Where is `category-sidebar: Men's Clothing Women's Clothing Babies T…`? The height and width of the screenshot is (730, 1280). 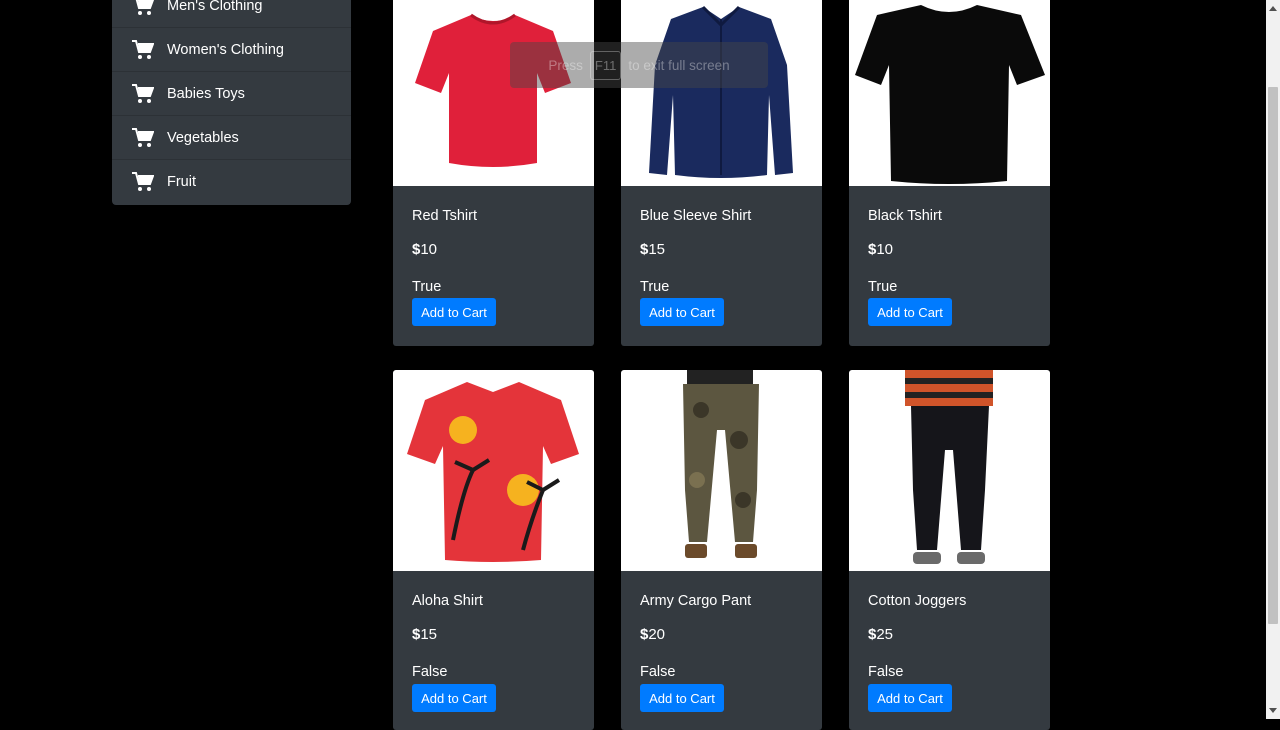
category-sidebar: Men's Clothing Women's Clothing Babies T… is located at coordinates (231, 102).